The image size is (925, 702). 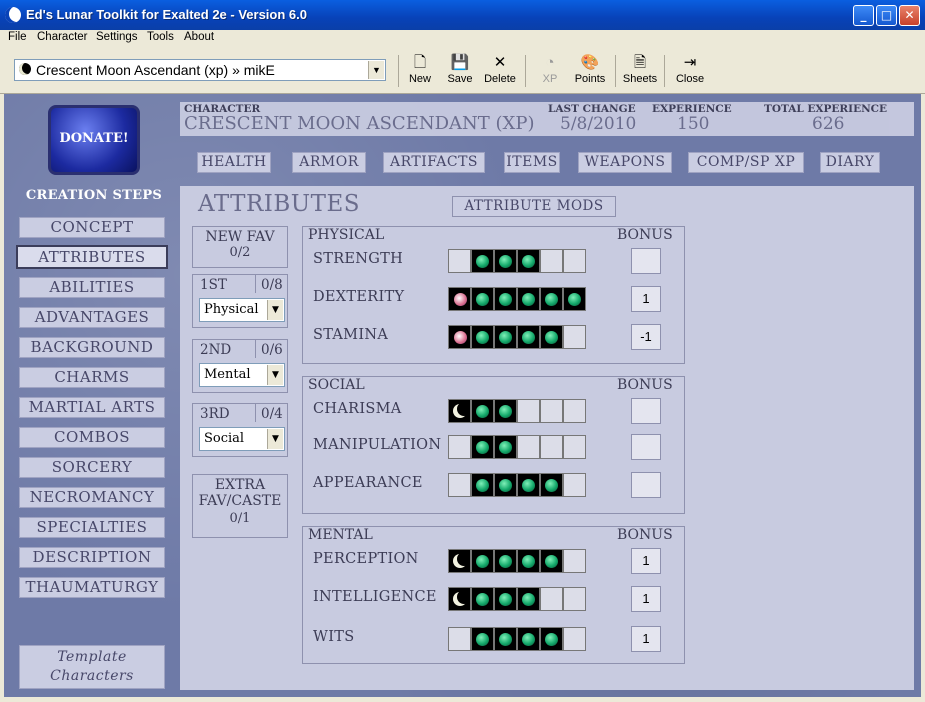 I want to click on xp-button: ◔ XP, so click(x=550, y=72).